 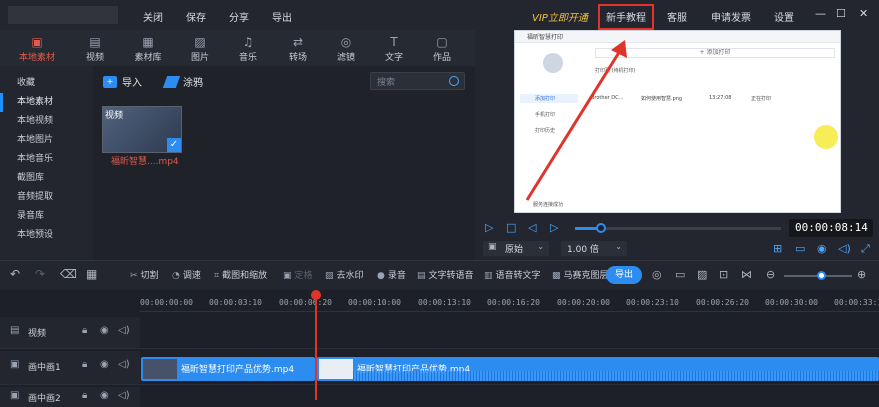 What do you see at coordinates (777, 248) in the screenshot?
I see `layout-icon: ⊞` at bounding box center [777, 248].